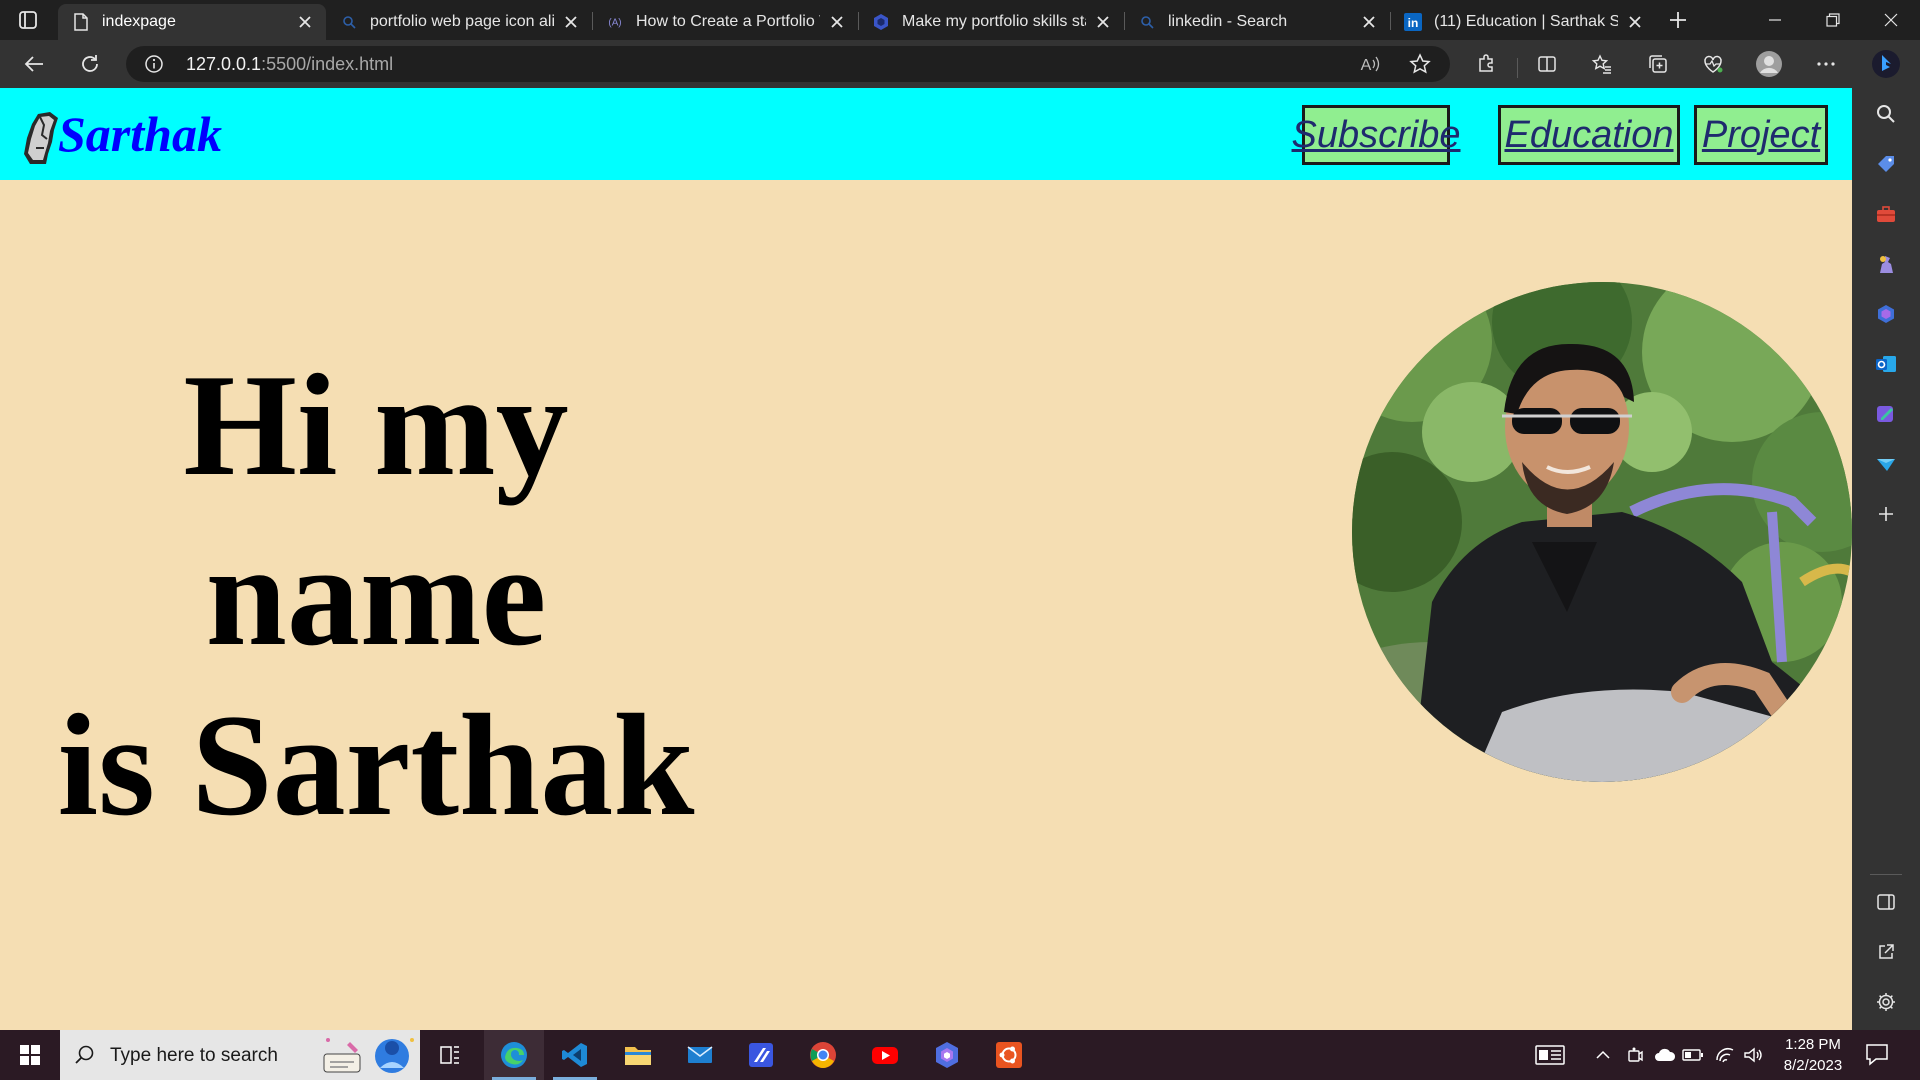 The image size is (1920, 1080). Describe the element at coordinates (1602, 64) in the screenshot. I see `favorites-icon` at that location.